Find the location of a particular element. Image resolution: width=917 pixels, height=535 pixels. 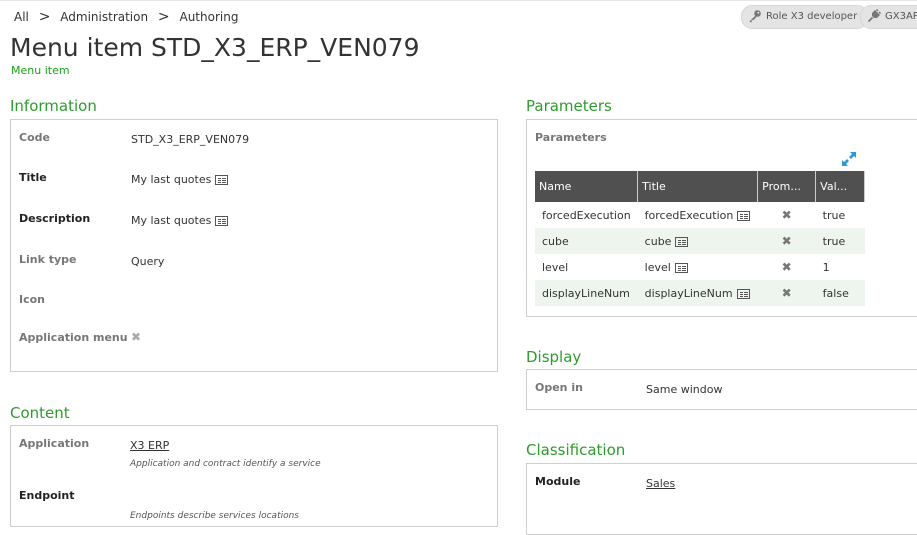

param-title-cell: forcedExecution is located at coordinates (698, 215).